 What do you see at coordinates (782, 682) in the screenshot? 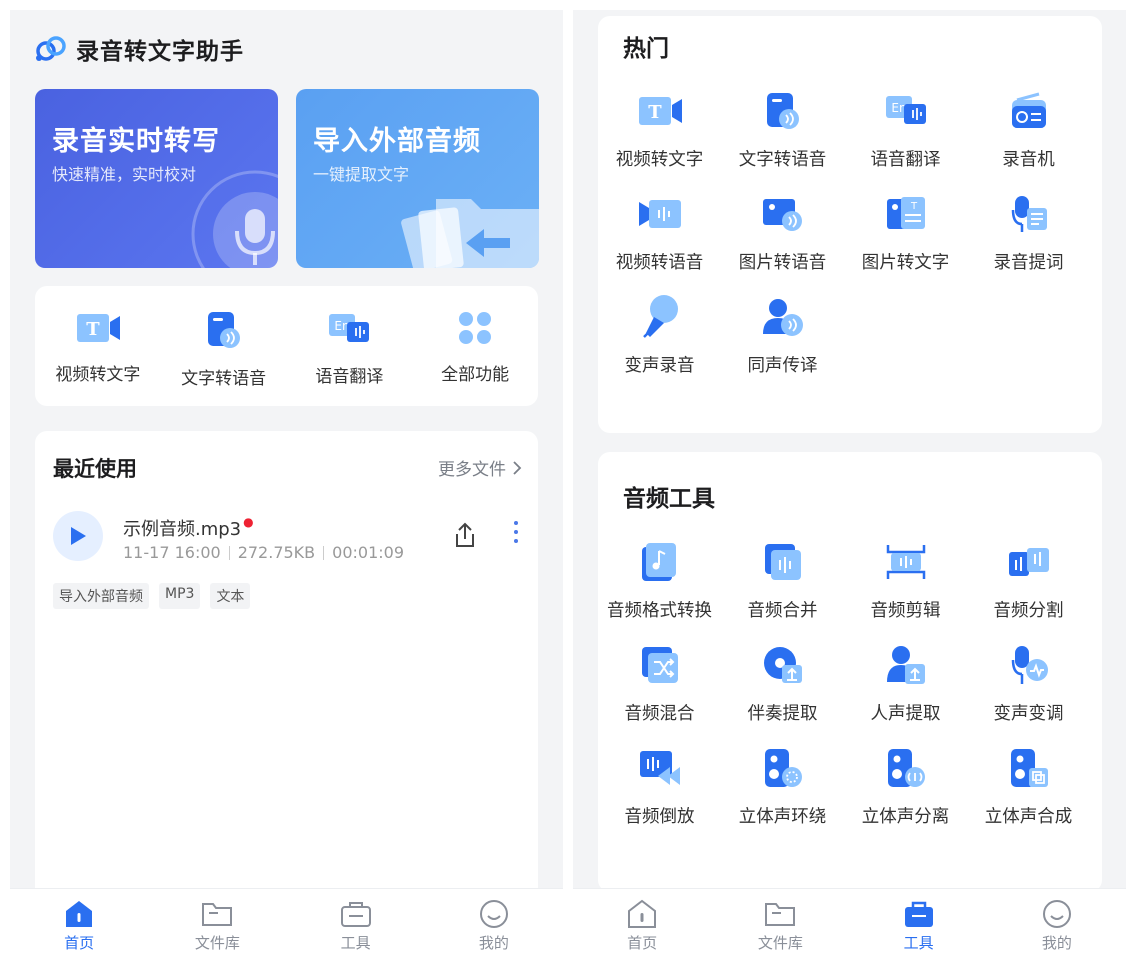
I see `tool-accompaniment-extract: 伴奏提取` at bounding box center [782, 682].